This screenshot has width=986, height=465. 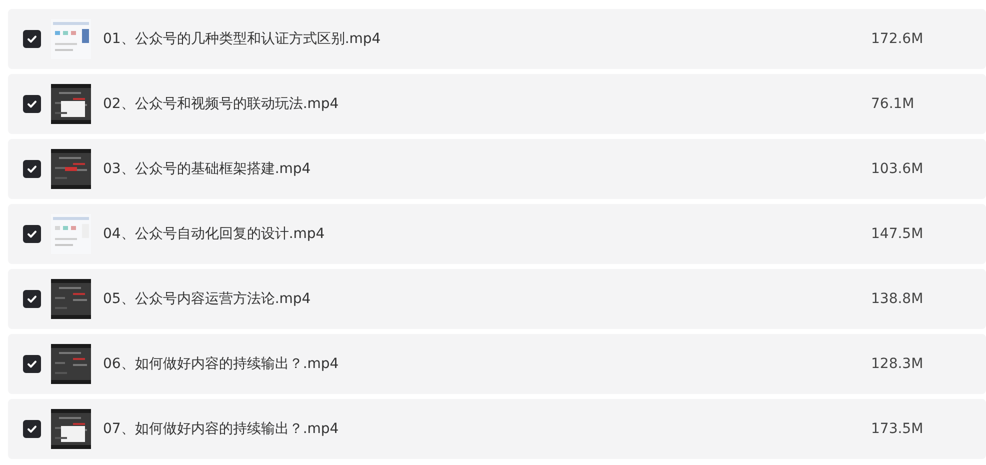 What do you see at coordinates (897, 234) in the screenshot?
I see `file-size: 147.5M` at bounding box center [897, 234].